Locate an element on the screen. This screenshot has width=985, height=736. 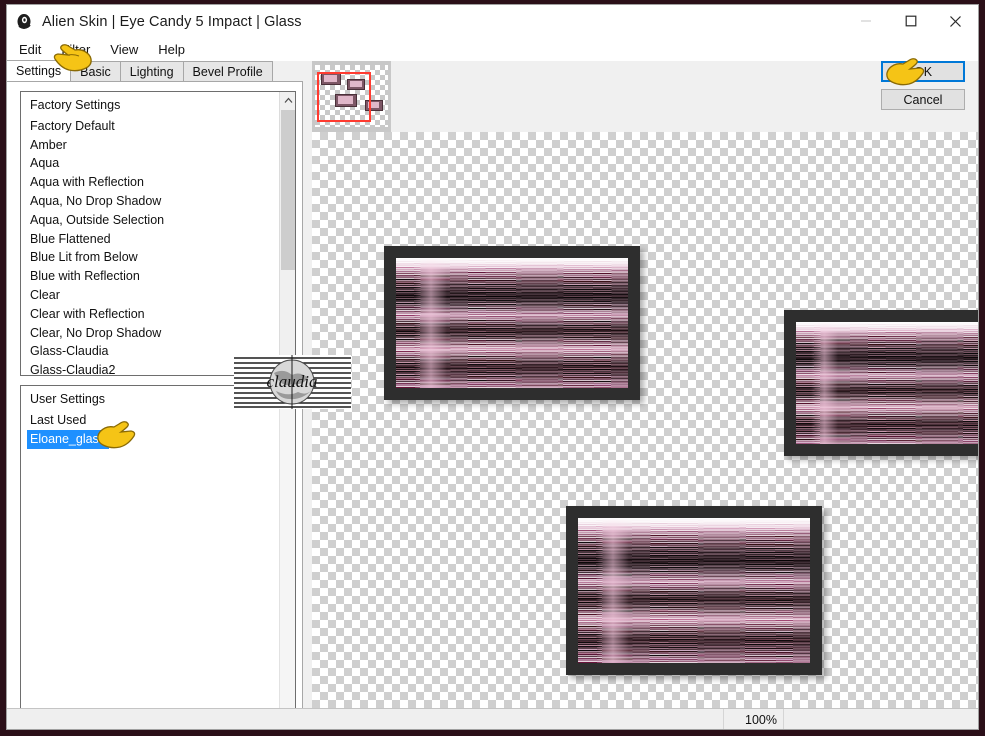
user-list-scrollbar is located at coordinates (287, 557).